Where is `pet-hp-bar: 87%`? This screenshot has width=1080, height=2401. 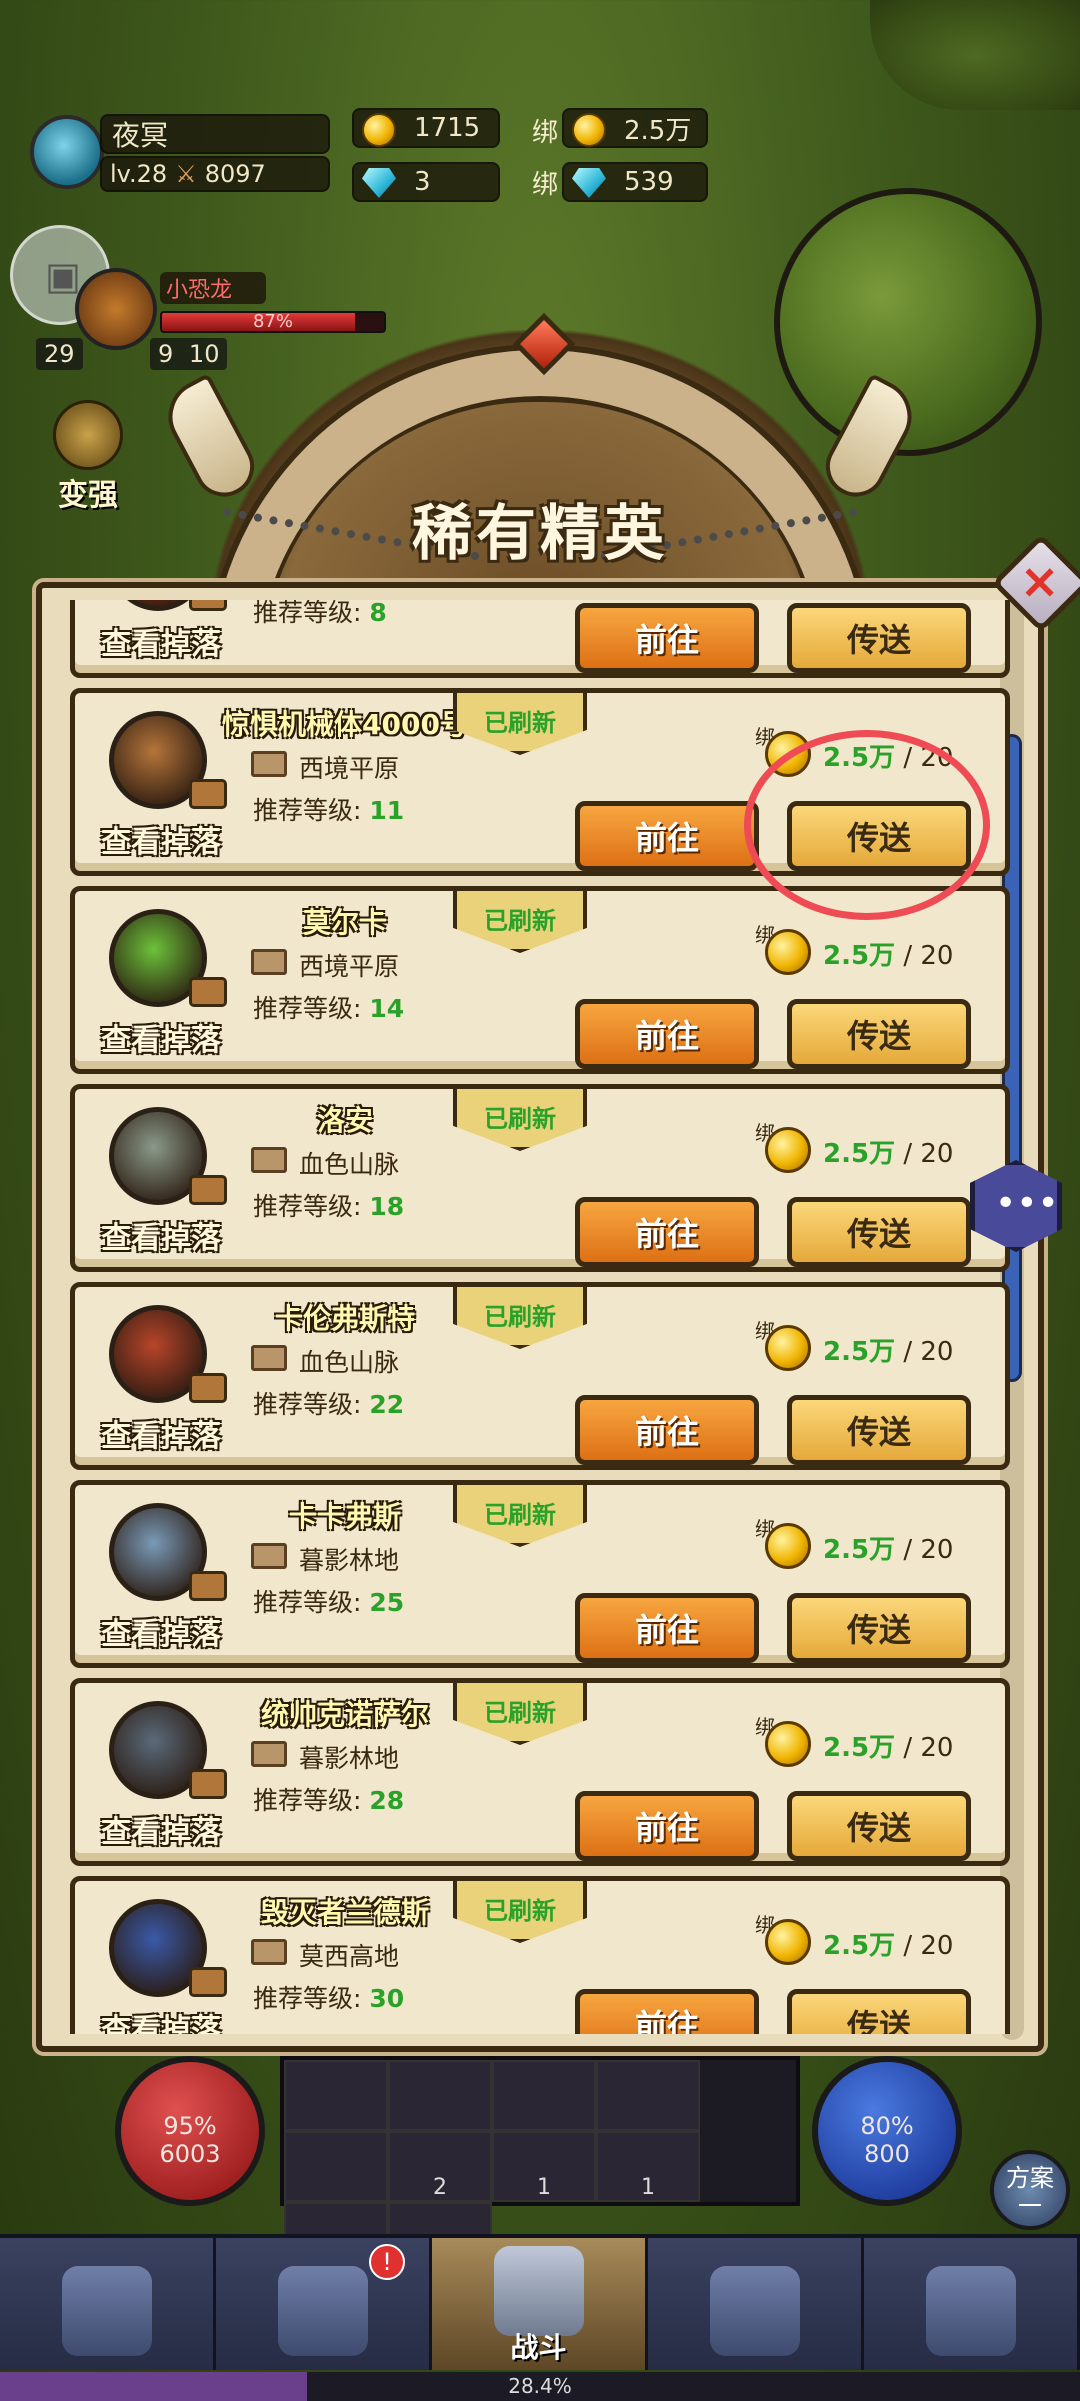 pet-hp-bar: 87% is located at coordinates (273, 322).